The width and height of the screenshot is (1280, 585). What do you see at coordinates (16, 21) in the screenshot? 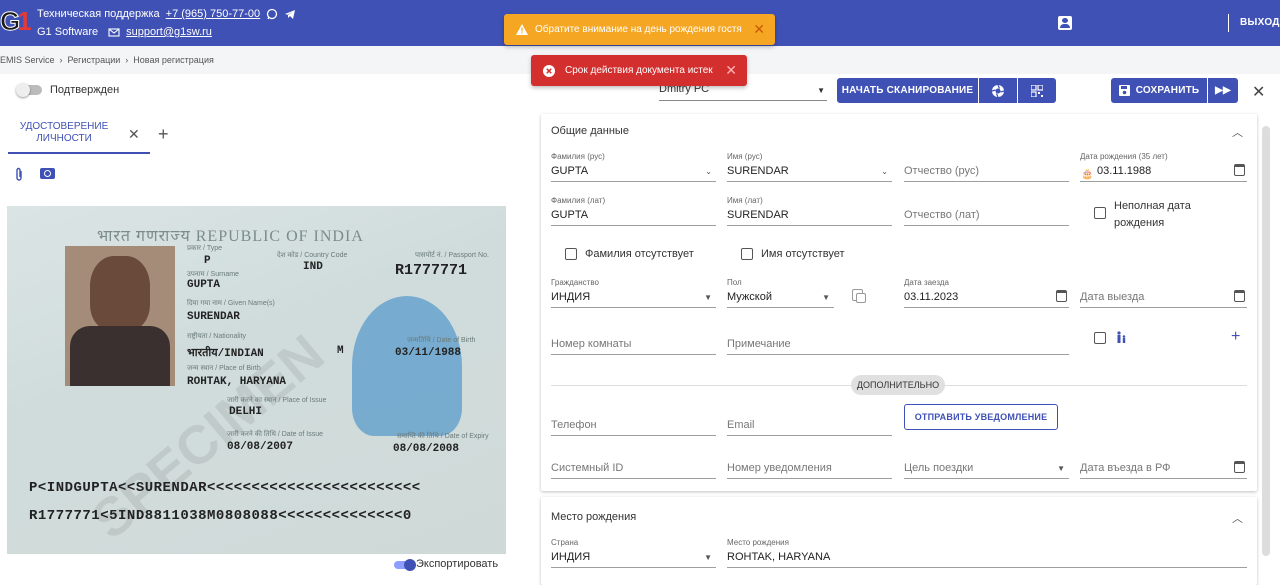
I see `g1-logo: G1` at bounding box center [16, 21].